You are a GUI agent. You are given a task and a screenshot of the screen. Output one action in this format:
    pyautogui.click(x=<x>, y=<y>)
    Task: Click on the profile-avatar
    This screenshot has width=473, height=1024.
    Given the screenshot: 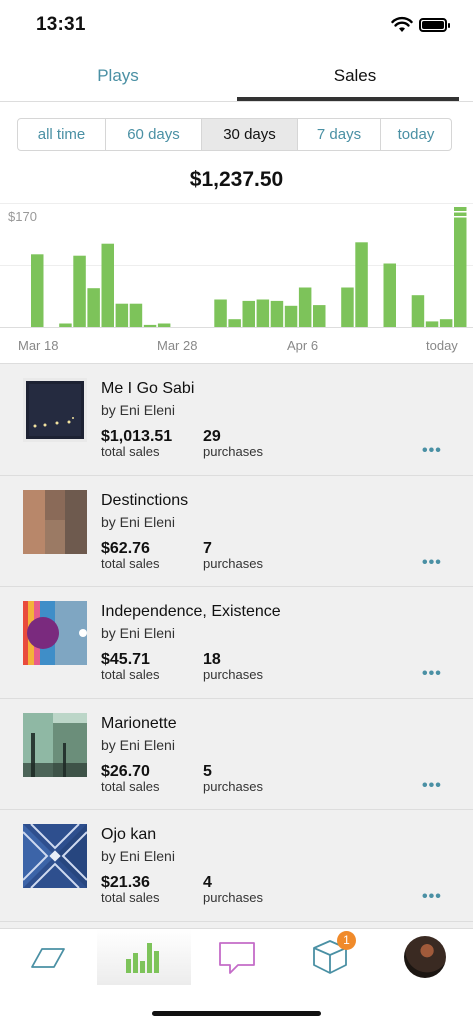 What is the action you would take?
    pyautogui.click(x=425, y=957)
    